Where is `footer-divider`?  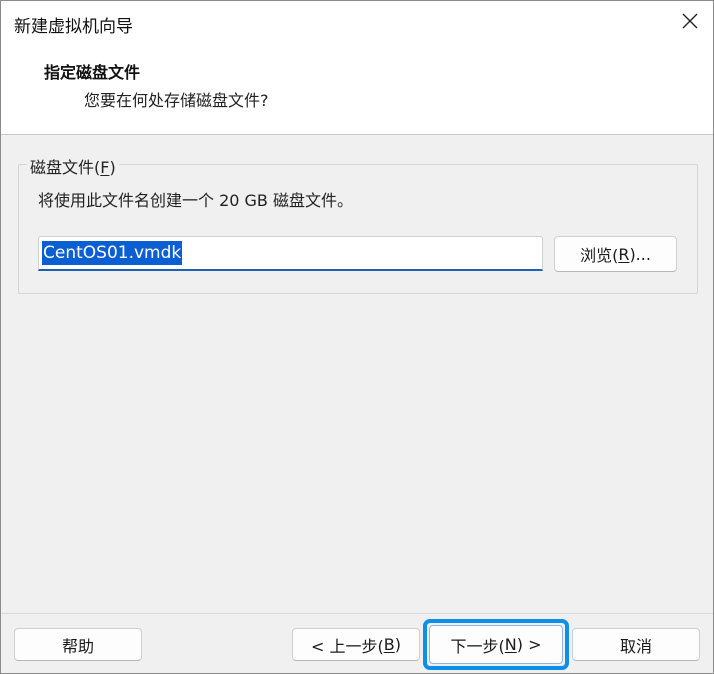
footer-divider is located at coordinates (357, 613).